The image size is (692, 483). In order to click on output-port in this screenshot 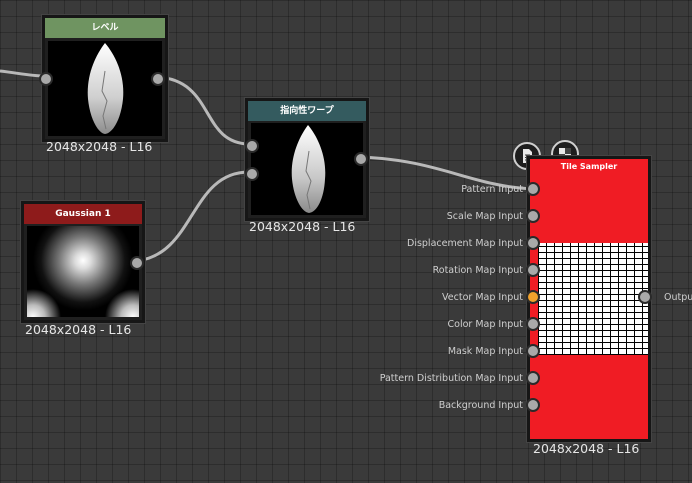, I will do `click(645, 297)`.